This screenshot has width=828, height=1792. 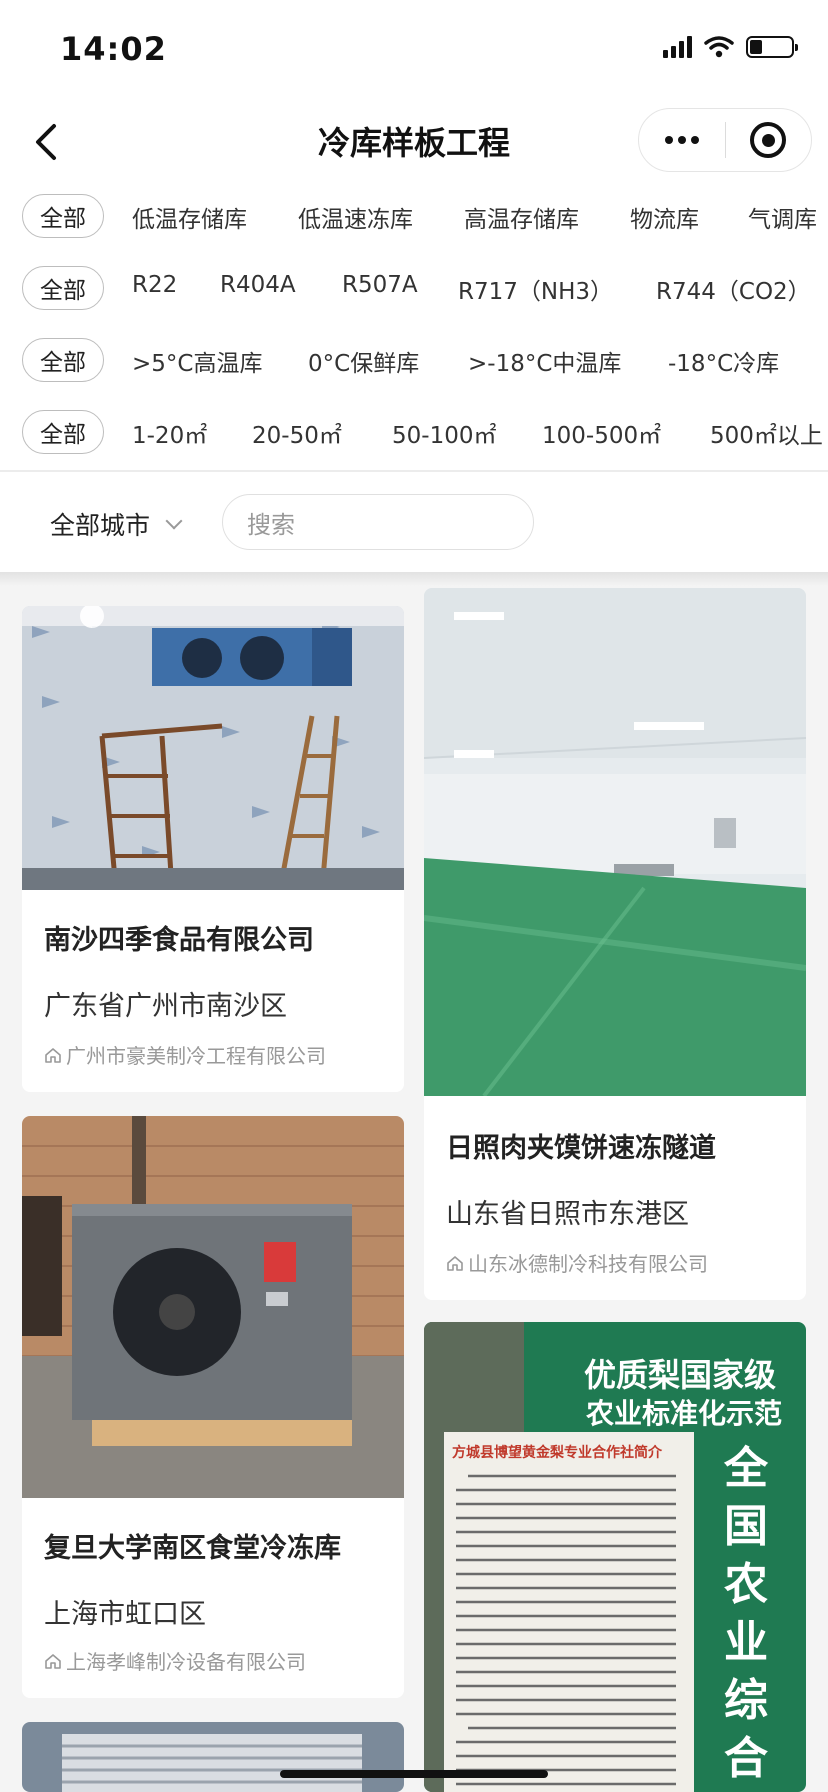 I want to click on filter-row-refrigerant: 全部 R22 R404A R507A R717（NH3） R744（CO2）, so click(x=414, y=289).